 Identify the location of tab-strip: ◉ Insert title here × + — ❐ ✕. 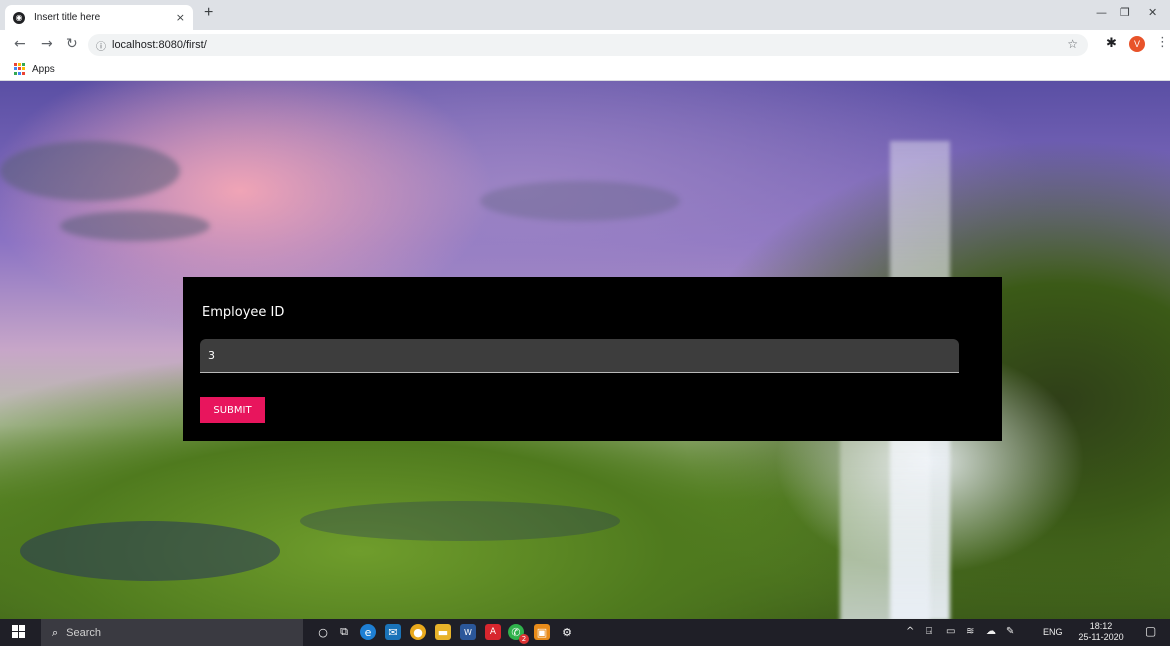
(585, 15).